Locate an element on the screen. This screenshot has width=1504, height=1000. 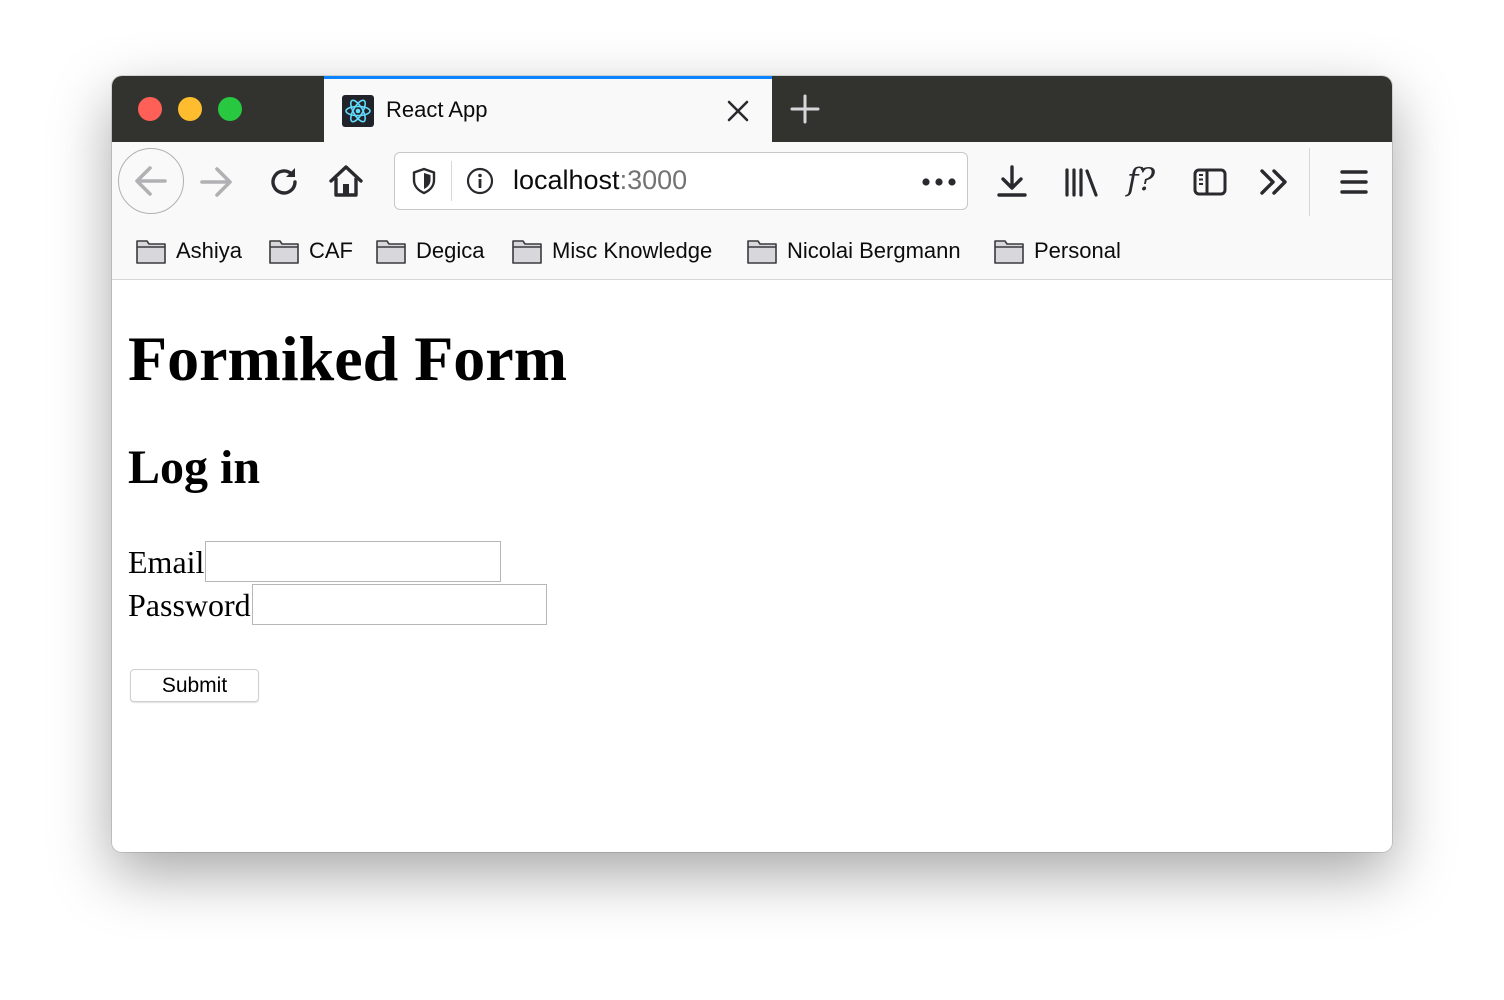
svg-text: f? is located at coordinates (1140, 180).